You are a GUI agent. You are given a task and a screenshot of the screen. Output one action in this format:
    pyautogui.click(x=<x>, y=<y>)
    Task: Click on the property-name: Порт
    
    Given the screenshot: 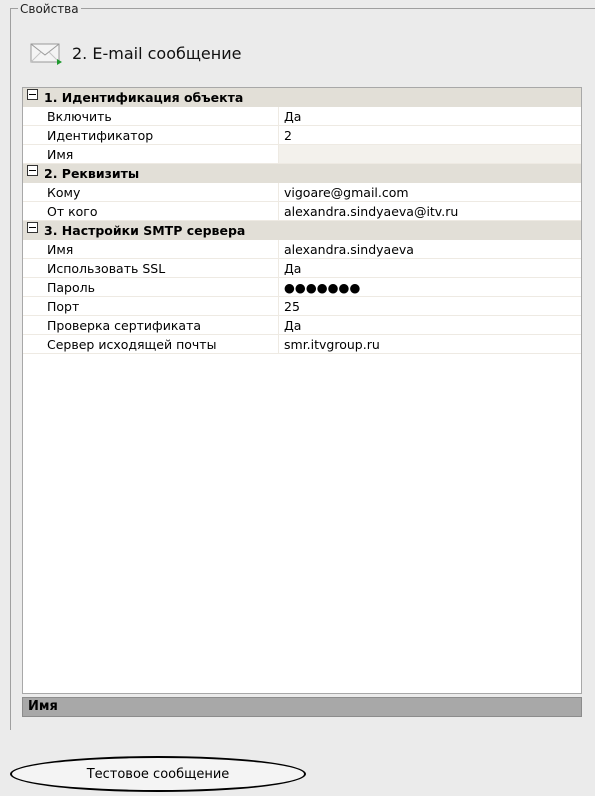 What is the action you would take?
    pyautogui.click(x=151, y=306)
    